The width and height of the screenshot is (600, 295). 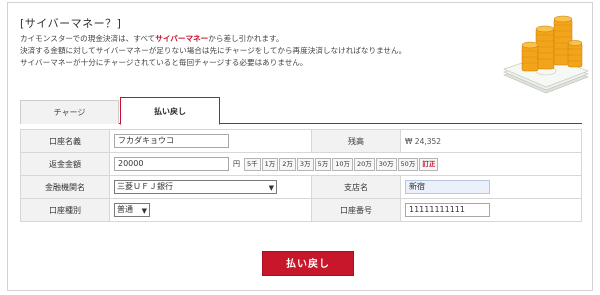 What do you see at coordinates (246, 38) in the screenshot?
I see `desc-text: から差し引かれます。` at bounding box center [246, 38].